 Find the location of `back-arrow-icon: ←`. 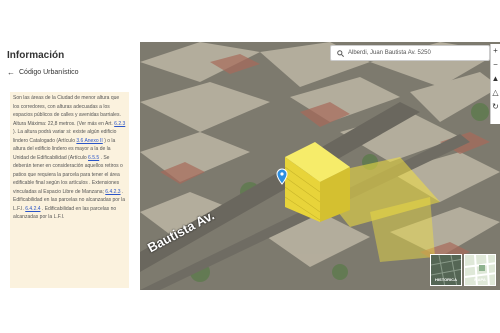

back-arrow-icon: ← is located at coordinates (11, 72).